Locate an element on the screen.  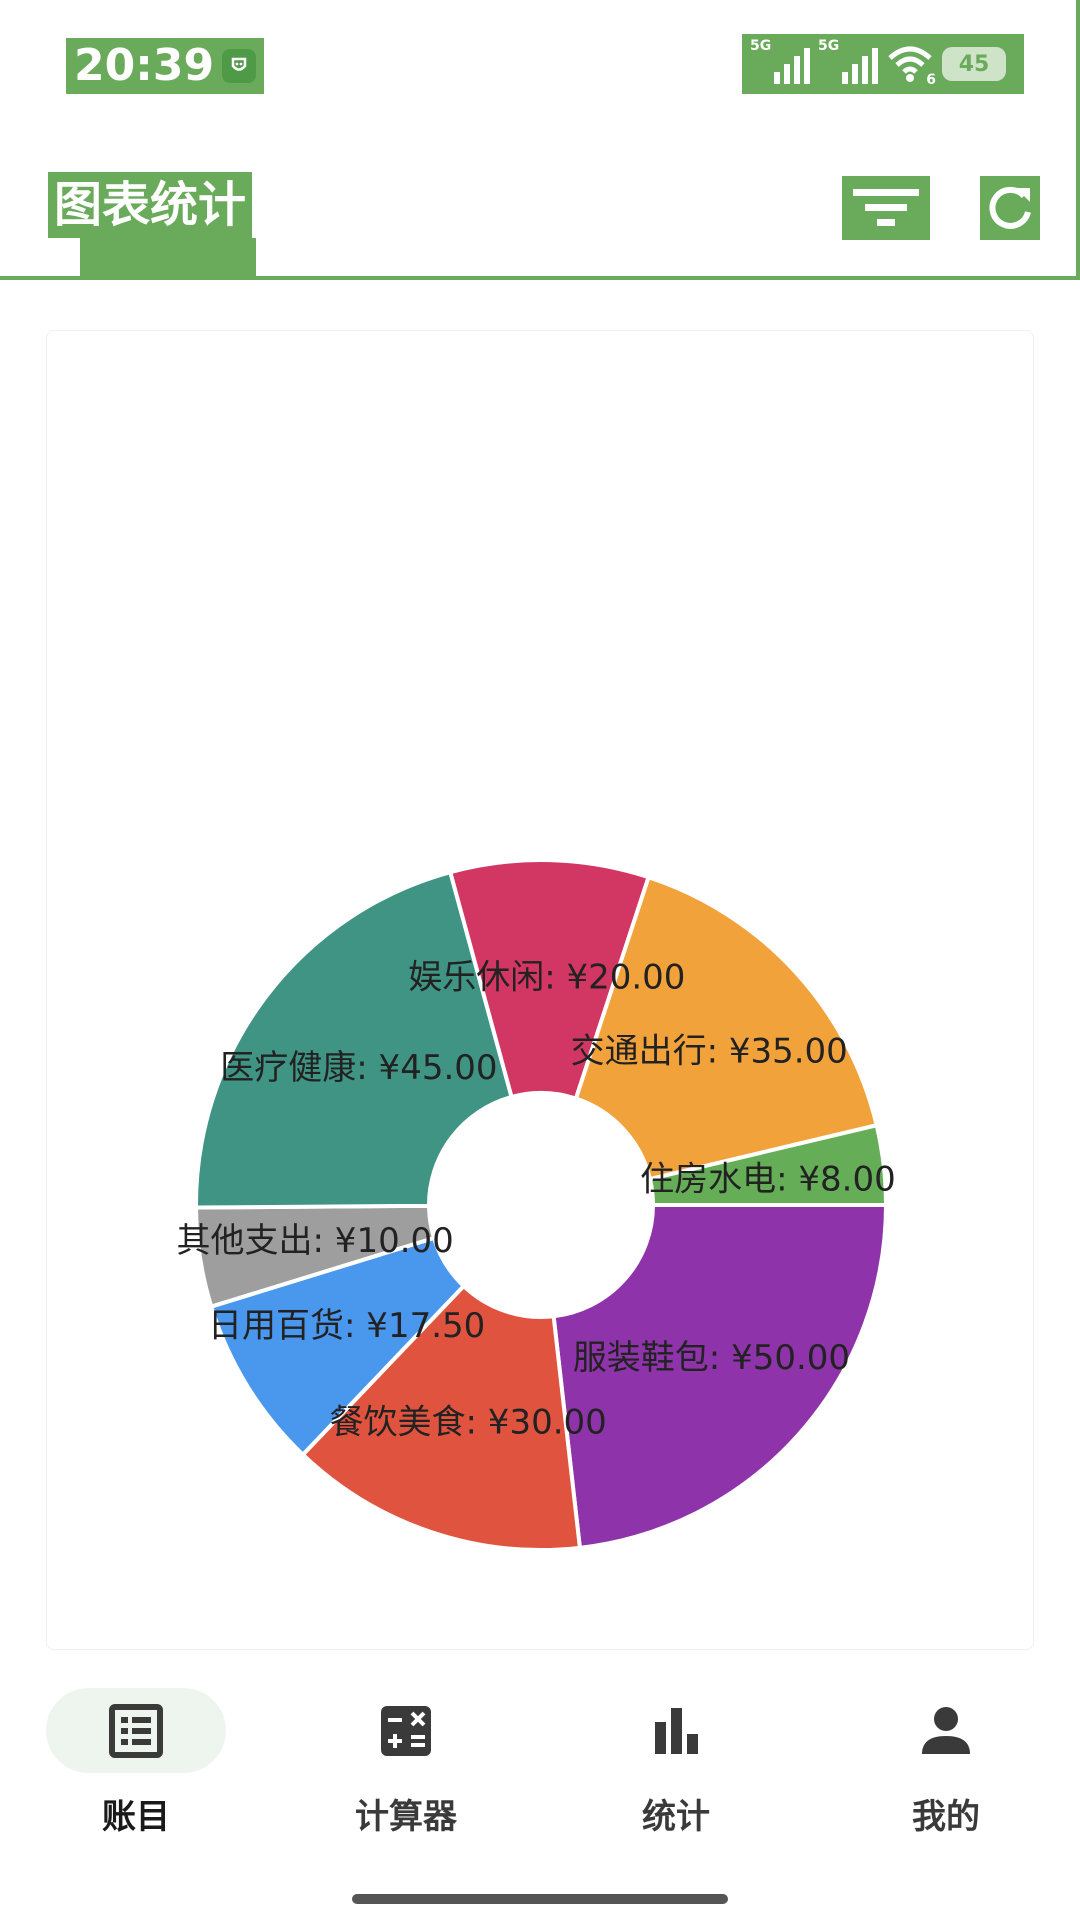
pie-label-3: 日用百货: ¥17.50 is located at coordinates (346, 1326).